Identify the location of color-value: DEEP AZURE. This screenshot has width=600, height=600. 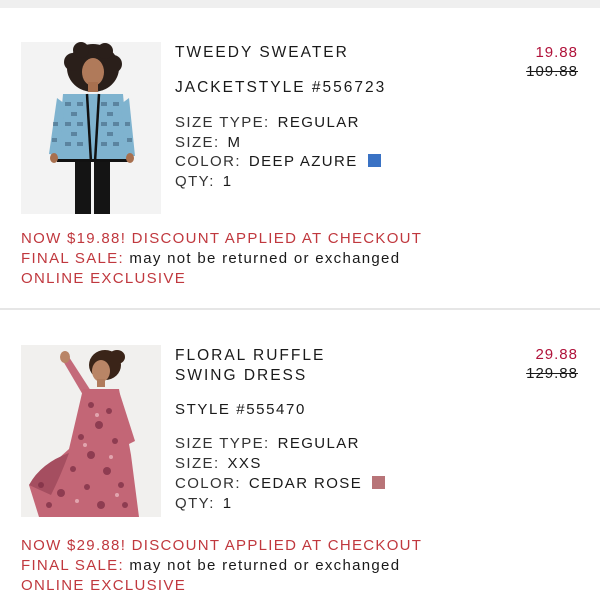
(303, 161).